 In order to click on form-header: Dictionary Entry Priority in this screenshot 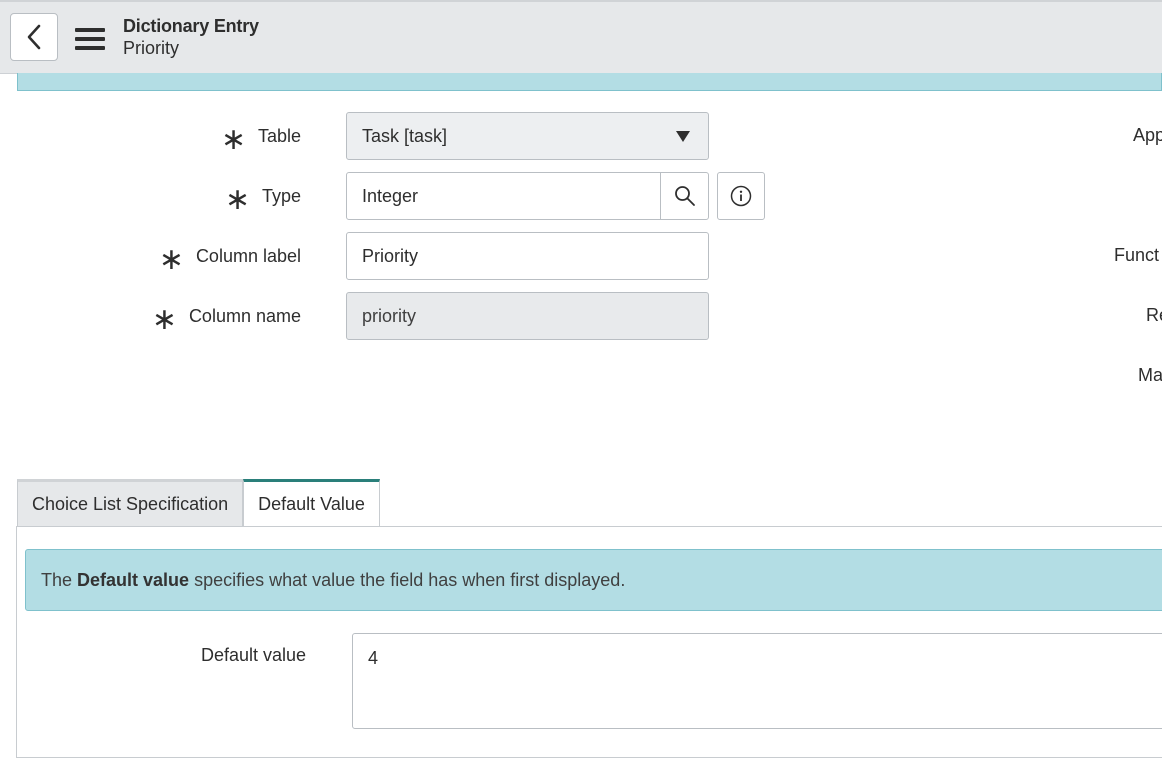, I will do `click(581, 37)`.